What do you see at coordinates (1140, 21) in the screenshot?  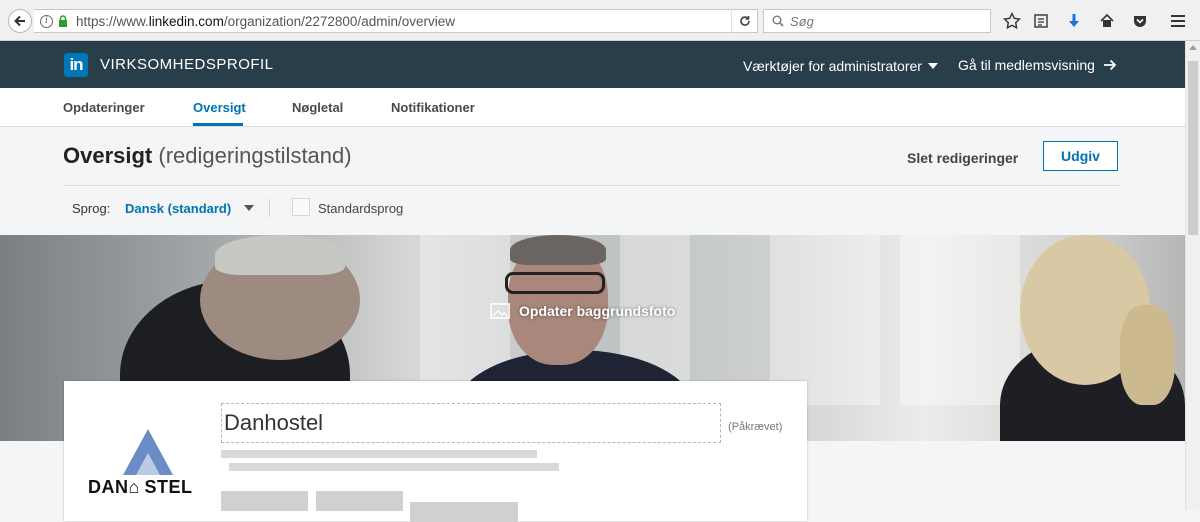 I see `pocket-icon` at bounding box center [1140, 21].